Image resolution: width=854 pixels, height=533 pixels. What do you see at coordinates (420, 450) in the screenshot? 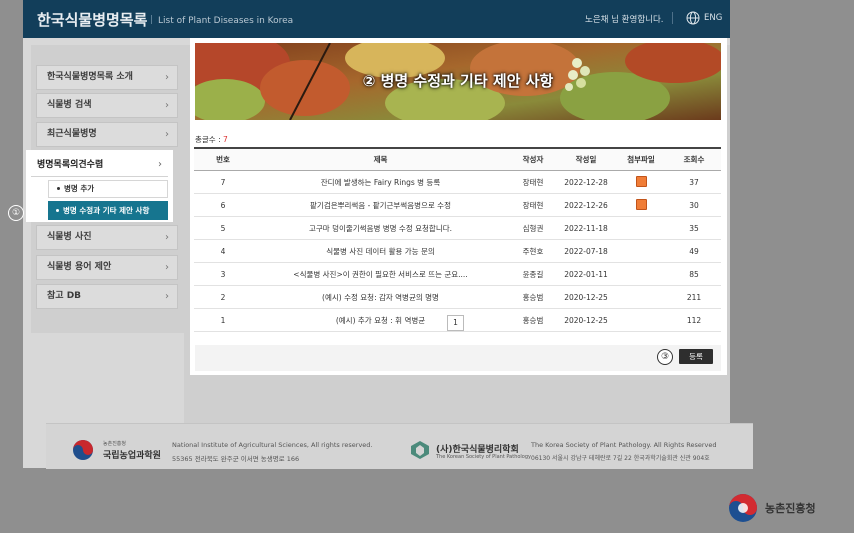
I see `kspp-logo-icon` at bounding box center [420, 450].